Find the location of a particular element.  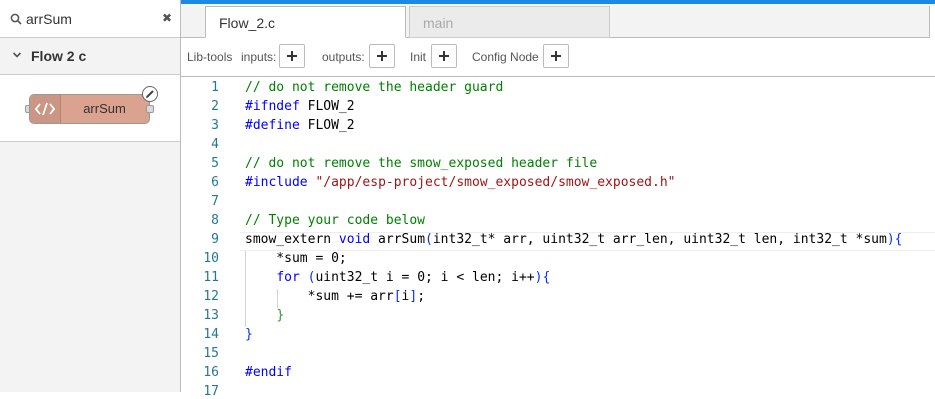

line-number: 14 is located at coordinates (211, 334).